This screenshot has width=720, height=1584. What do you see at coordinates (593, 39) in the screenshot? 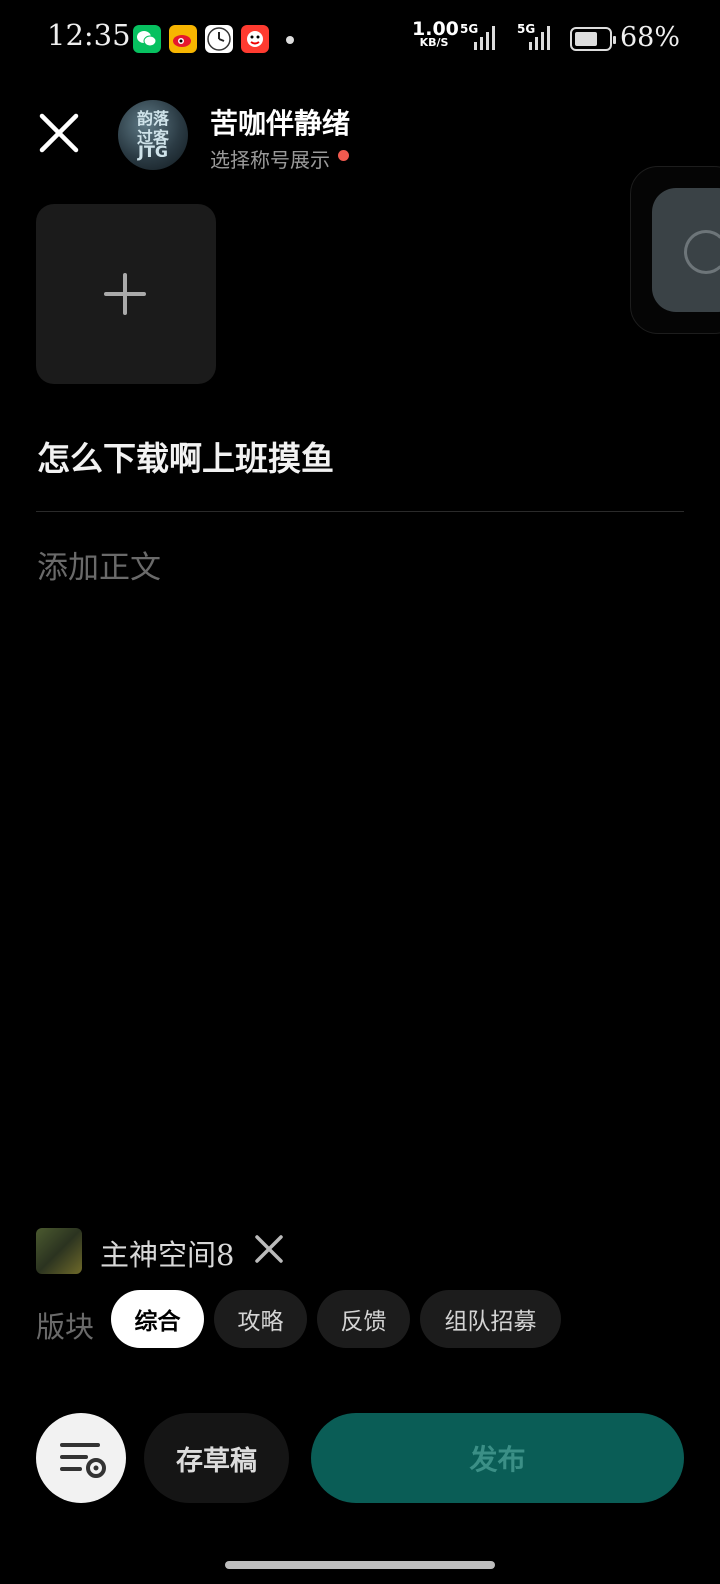
I see `battery-icon` at bounding box center [593, 39].